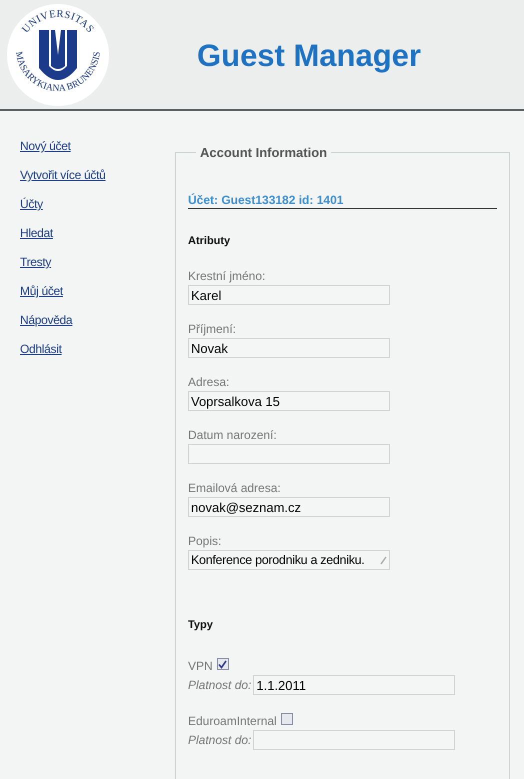  I want to click on sidebar-link: Tresty, so click(36, 262).